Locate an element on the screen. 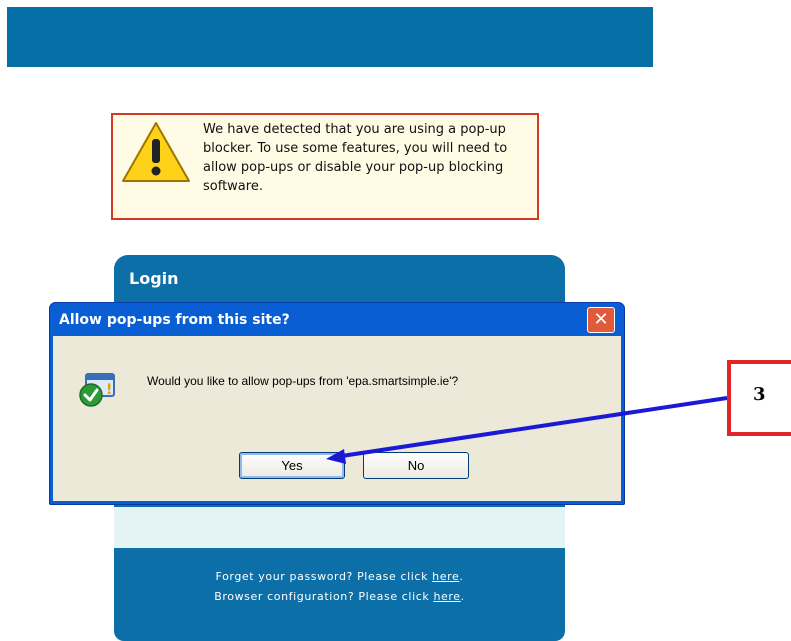  step-number: 3 is located at coordinates (759, 394).